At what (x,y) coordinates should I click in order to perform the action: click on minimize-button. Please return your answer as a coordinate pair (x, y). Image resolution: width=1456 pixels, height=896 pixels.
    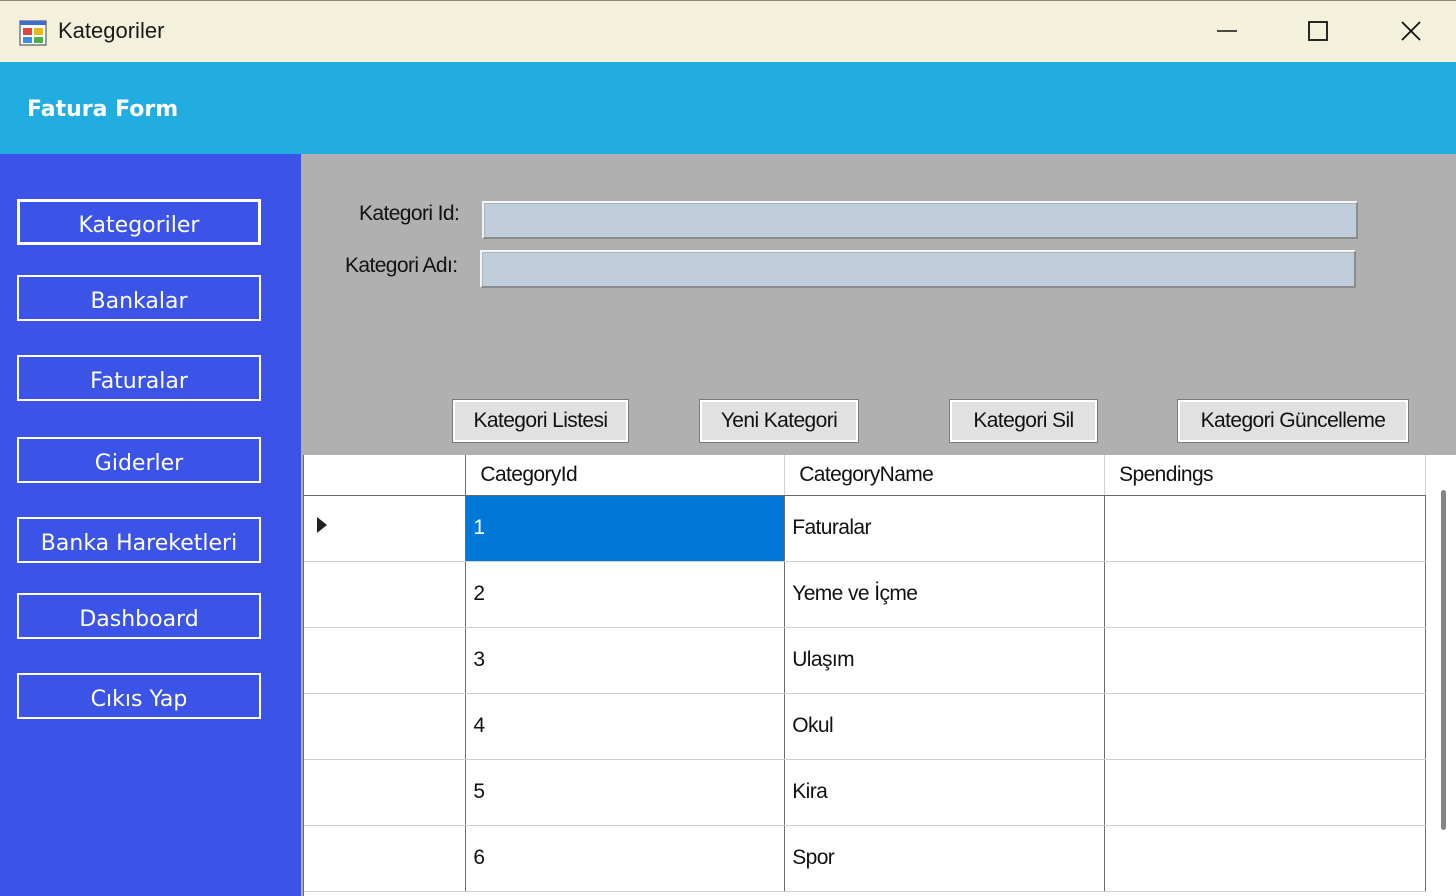
    Looking at the image, I should click on (1227, 31).